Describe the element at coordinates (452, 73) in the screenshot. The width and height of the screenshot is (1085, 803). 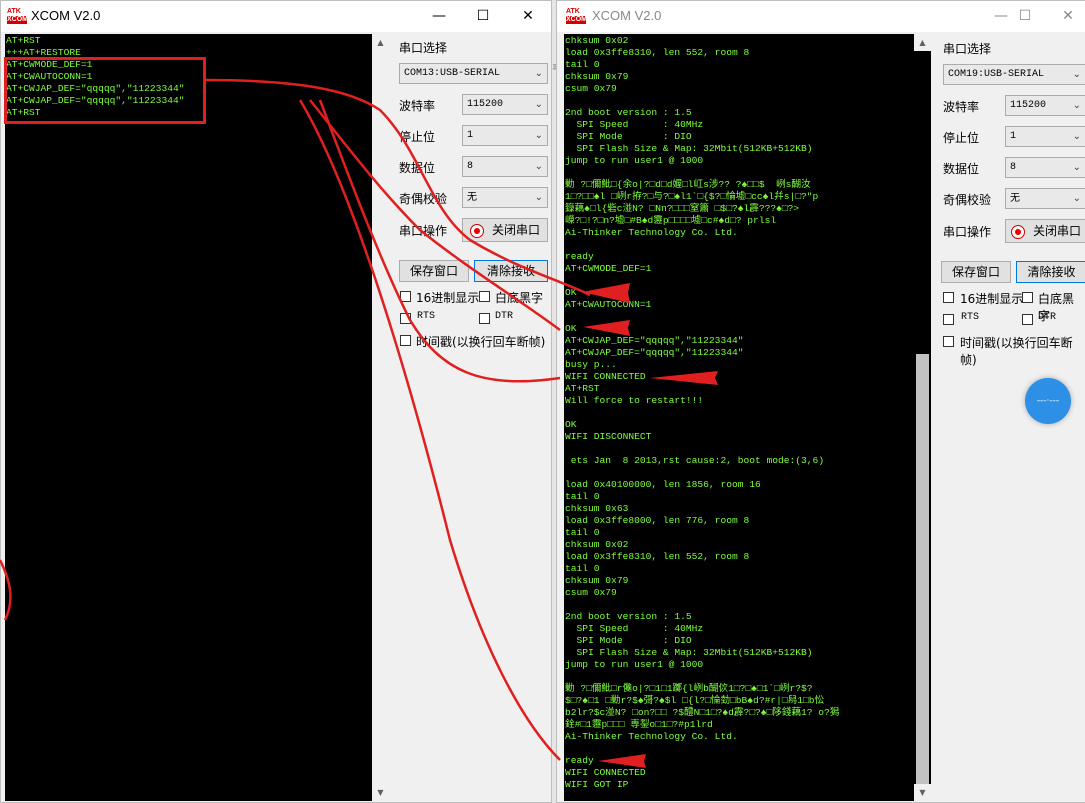
I see `port-select-value: COM13:USB-SERIAL` at that location.